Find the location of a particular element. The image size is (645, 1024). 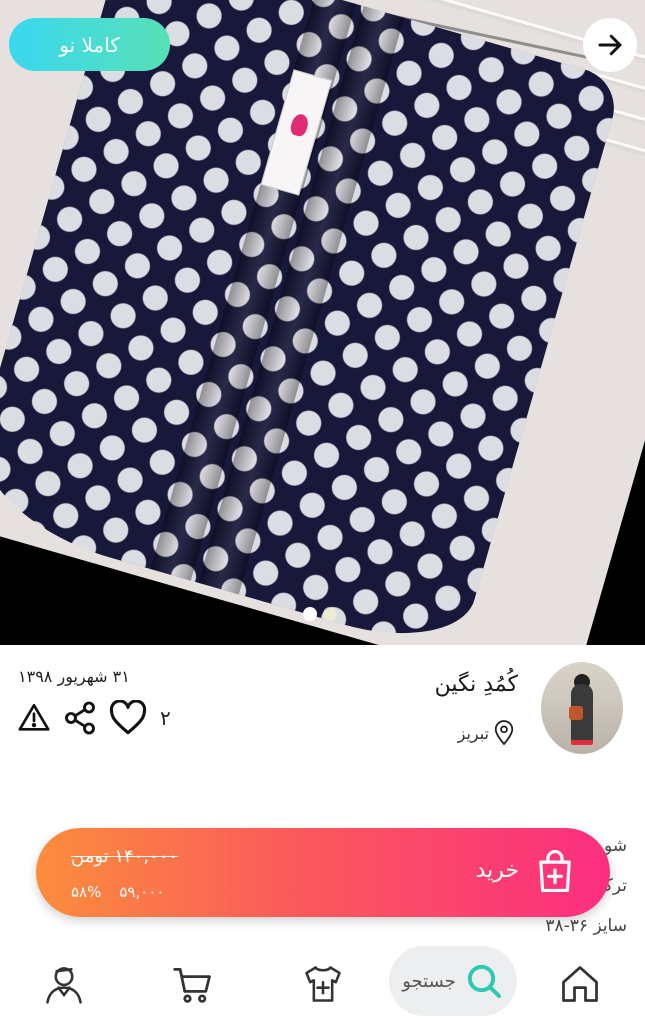

nav-profile is located at coordinates (64, 984).